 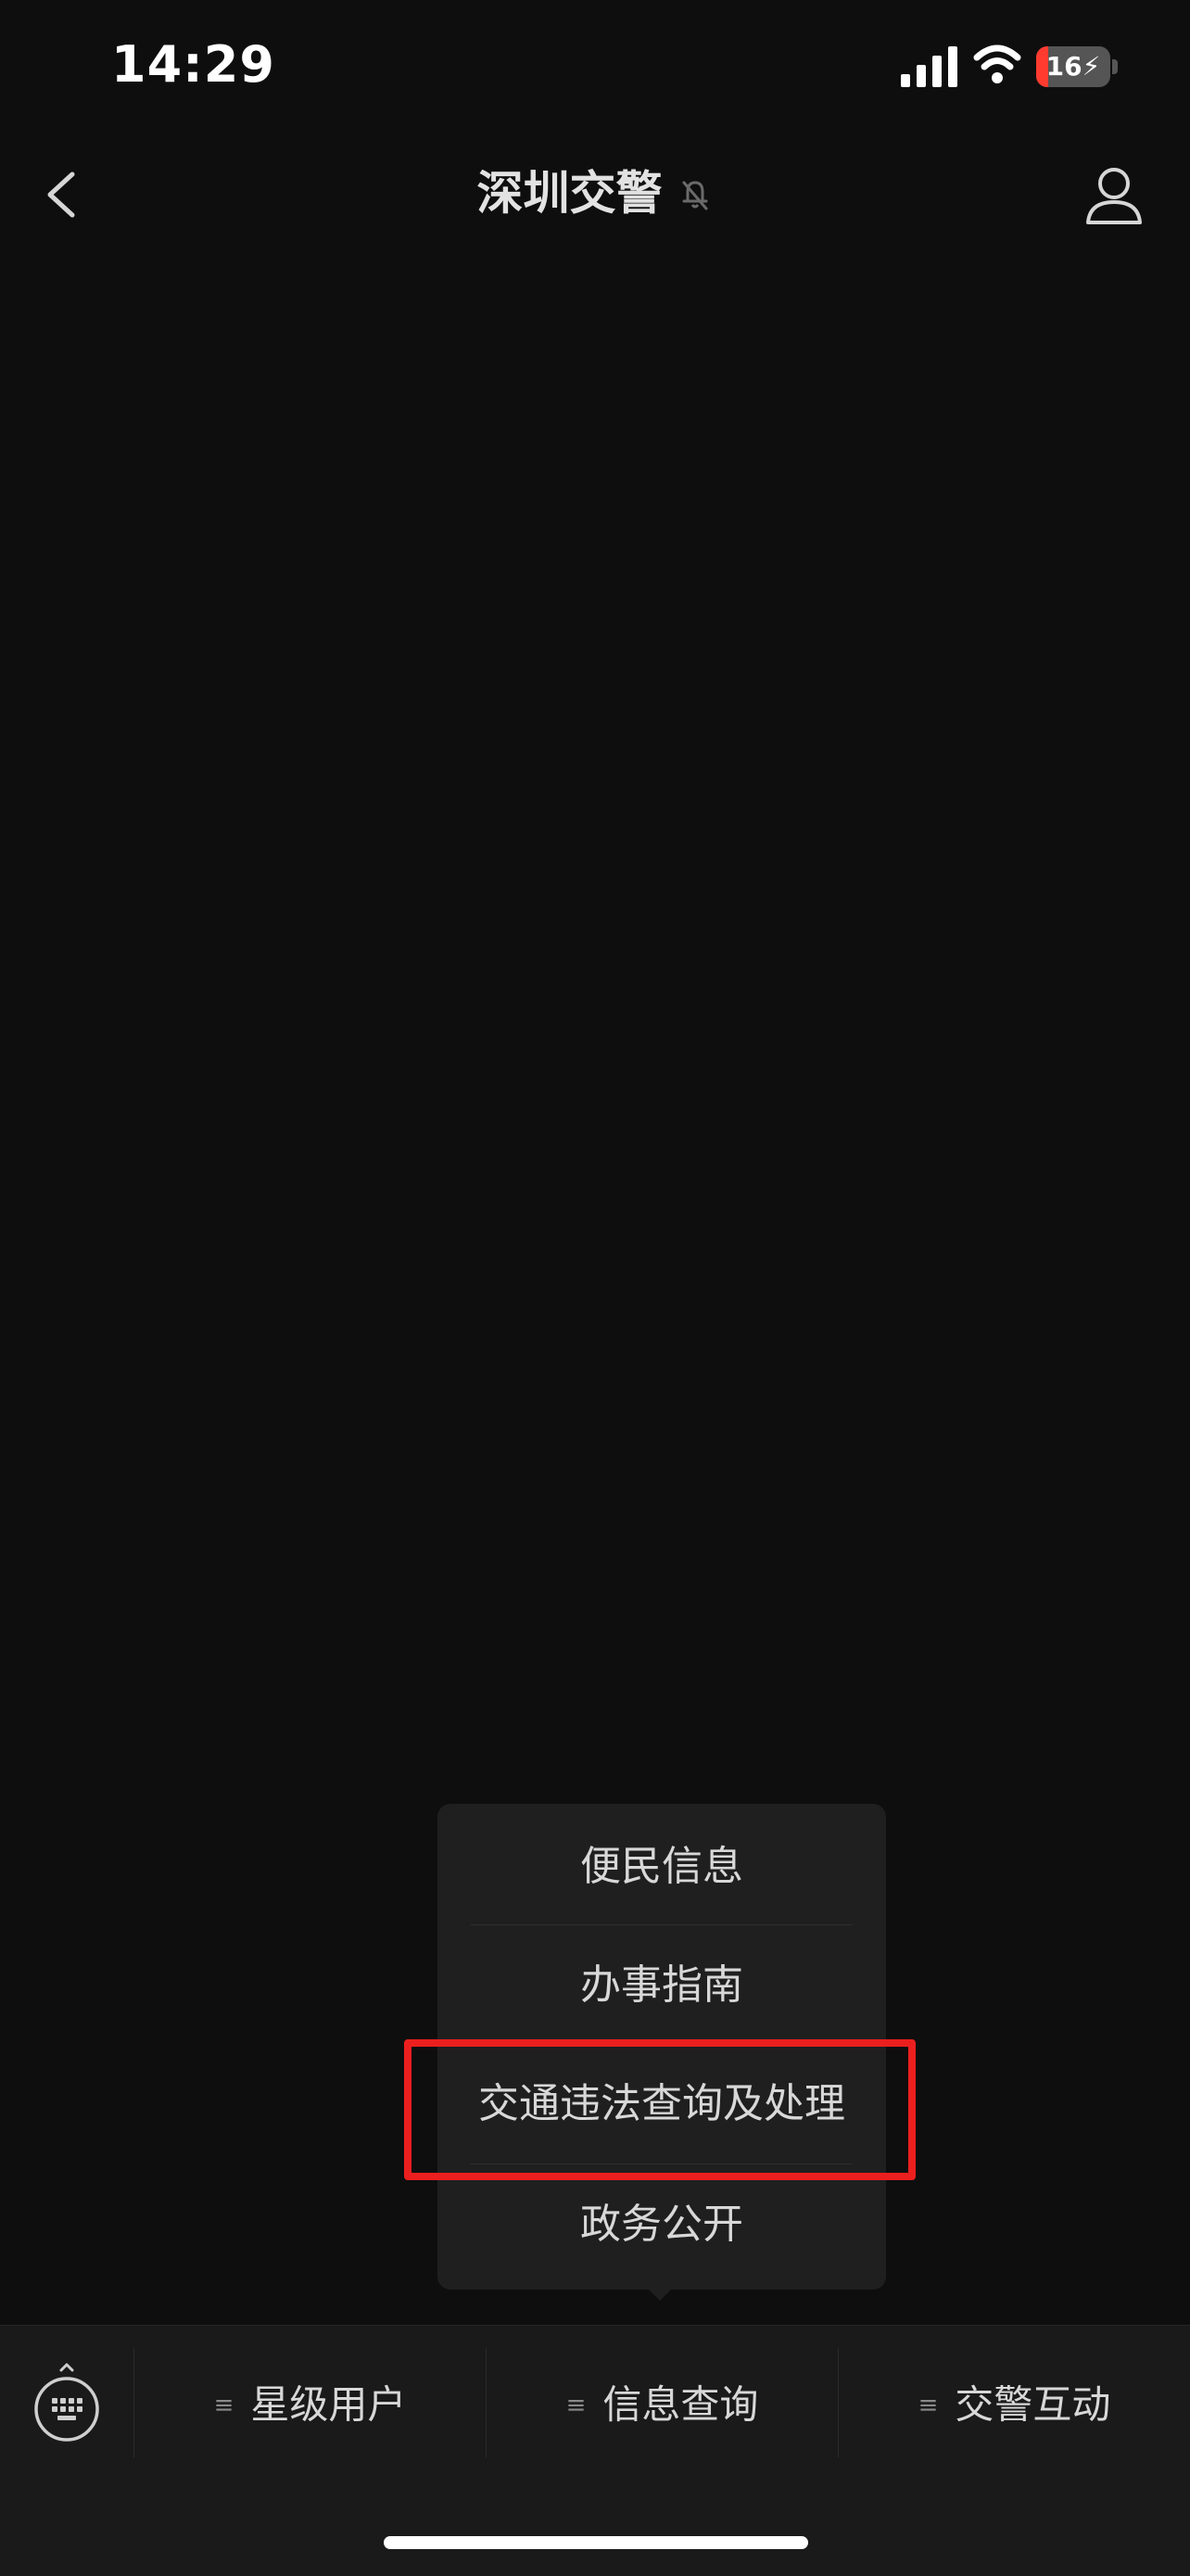 I want to click on bell-slash-icon, so click(x=695, y=195).